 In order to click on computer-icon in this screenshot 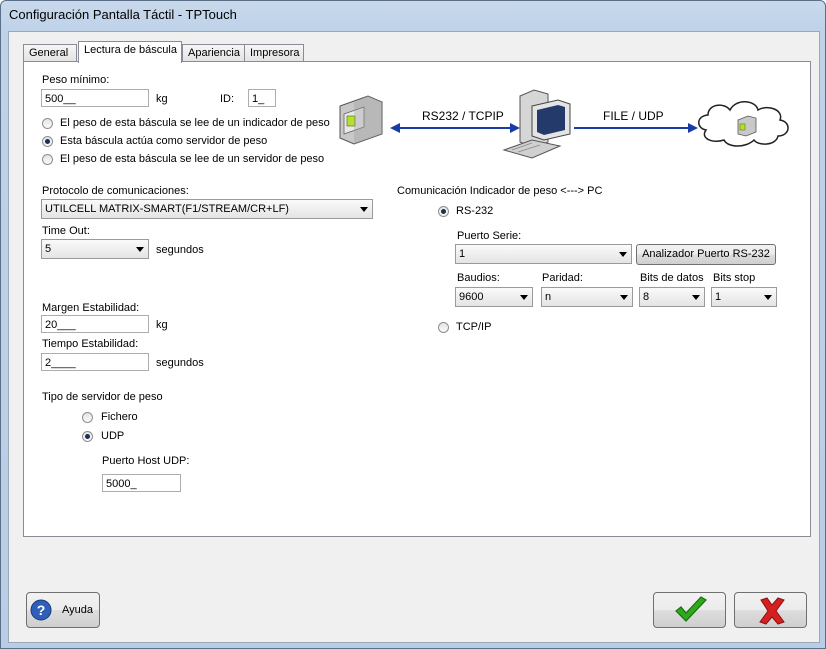, I will do `click(536, 124)`.